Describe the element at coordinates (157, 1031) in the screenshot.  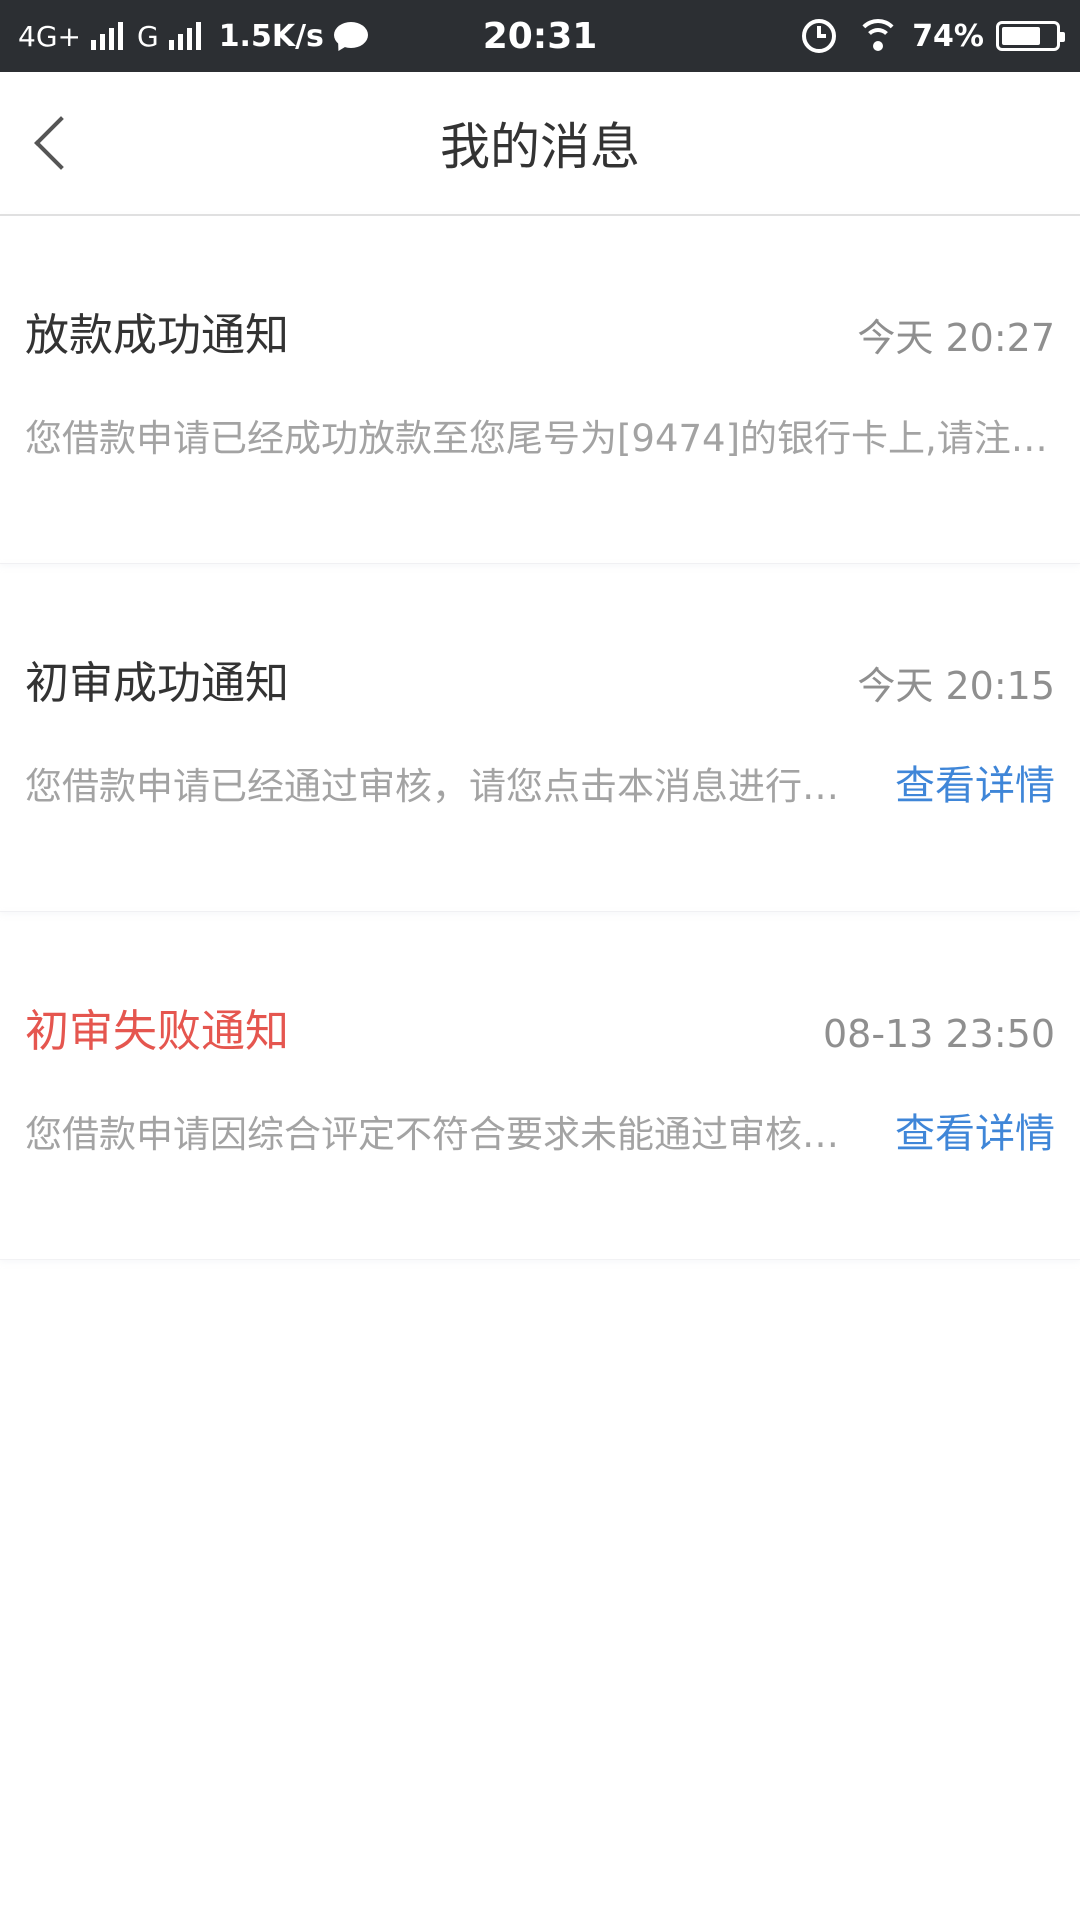
I see `message-title: 初审失败通知` at that location.